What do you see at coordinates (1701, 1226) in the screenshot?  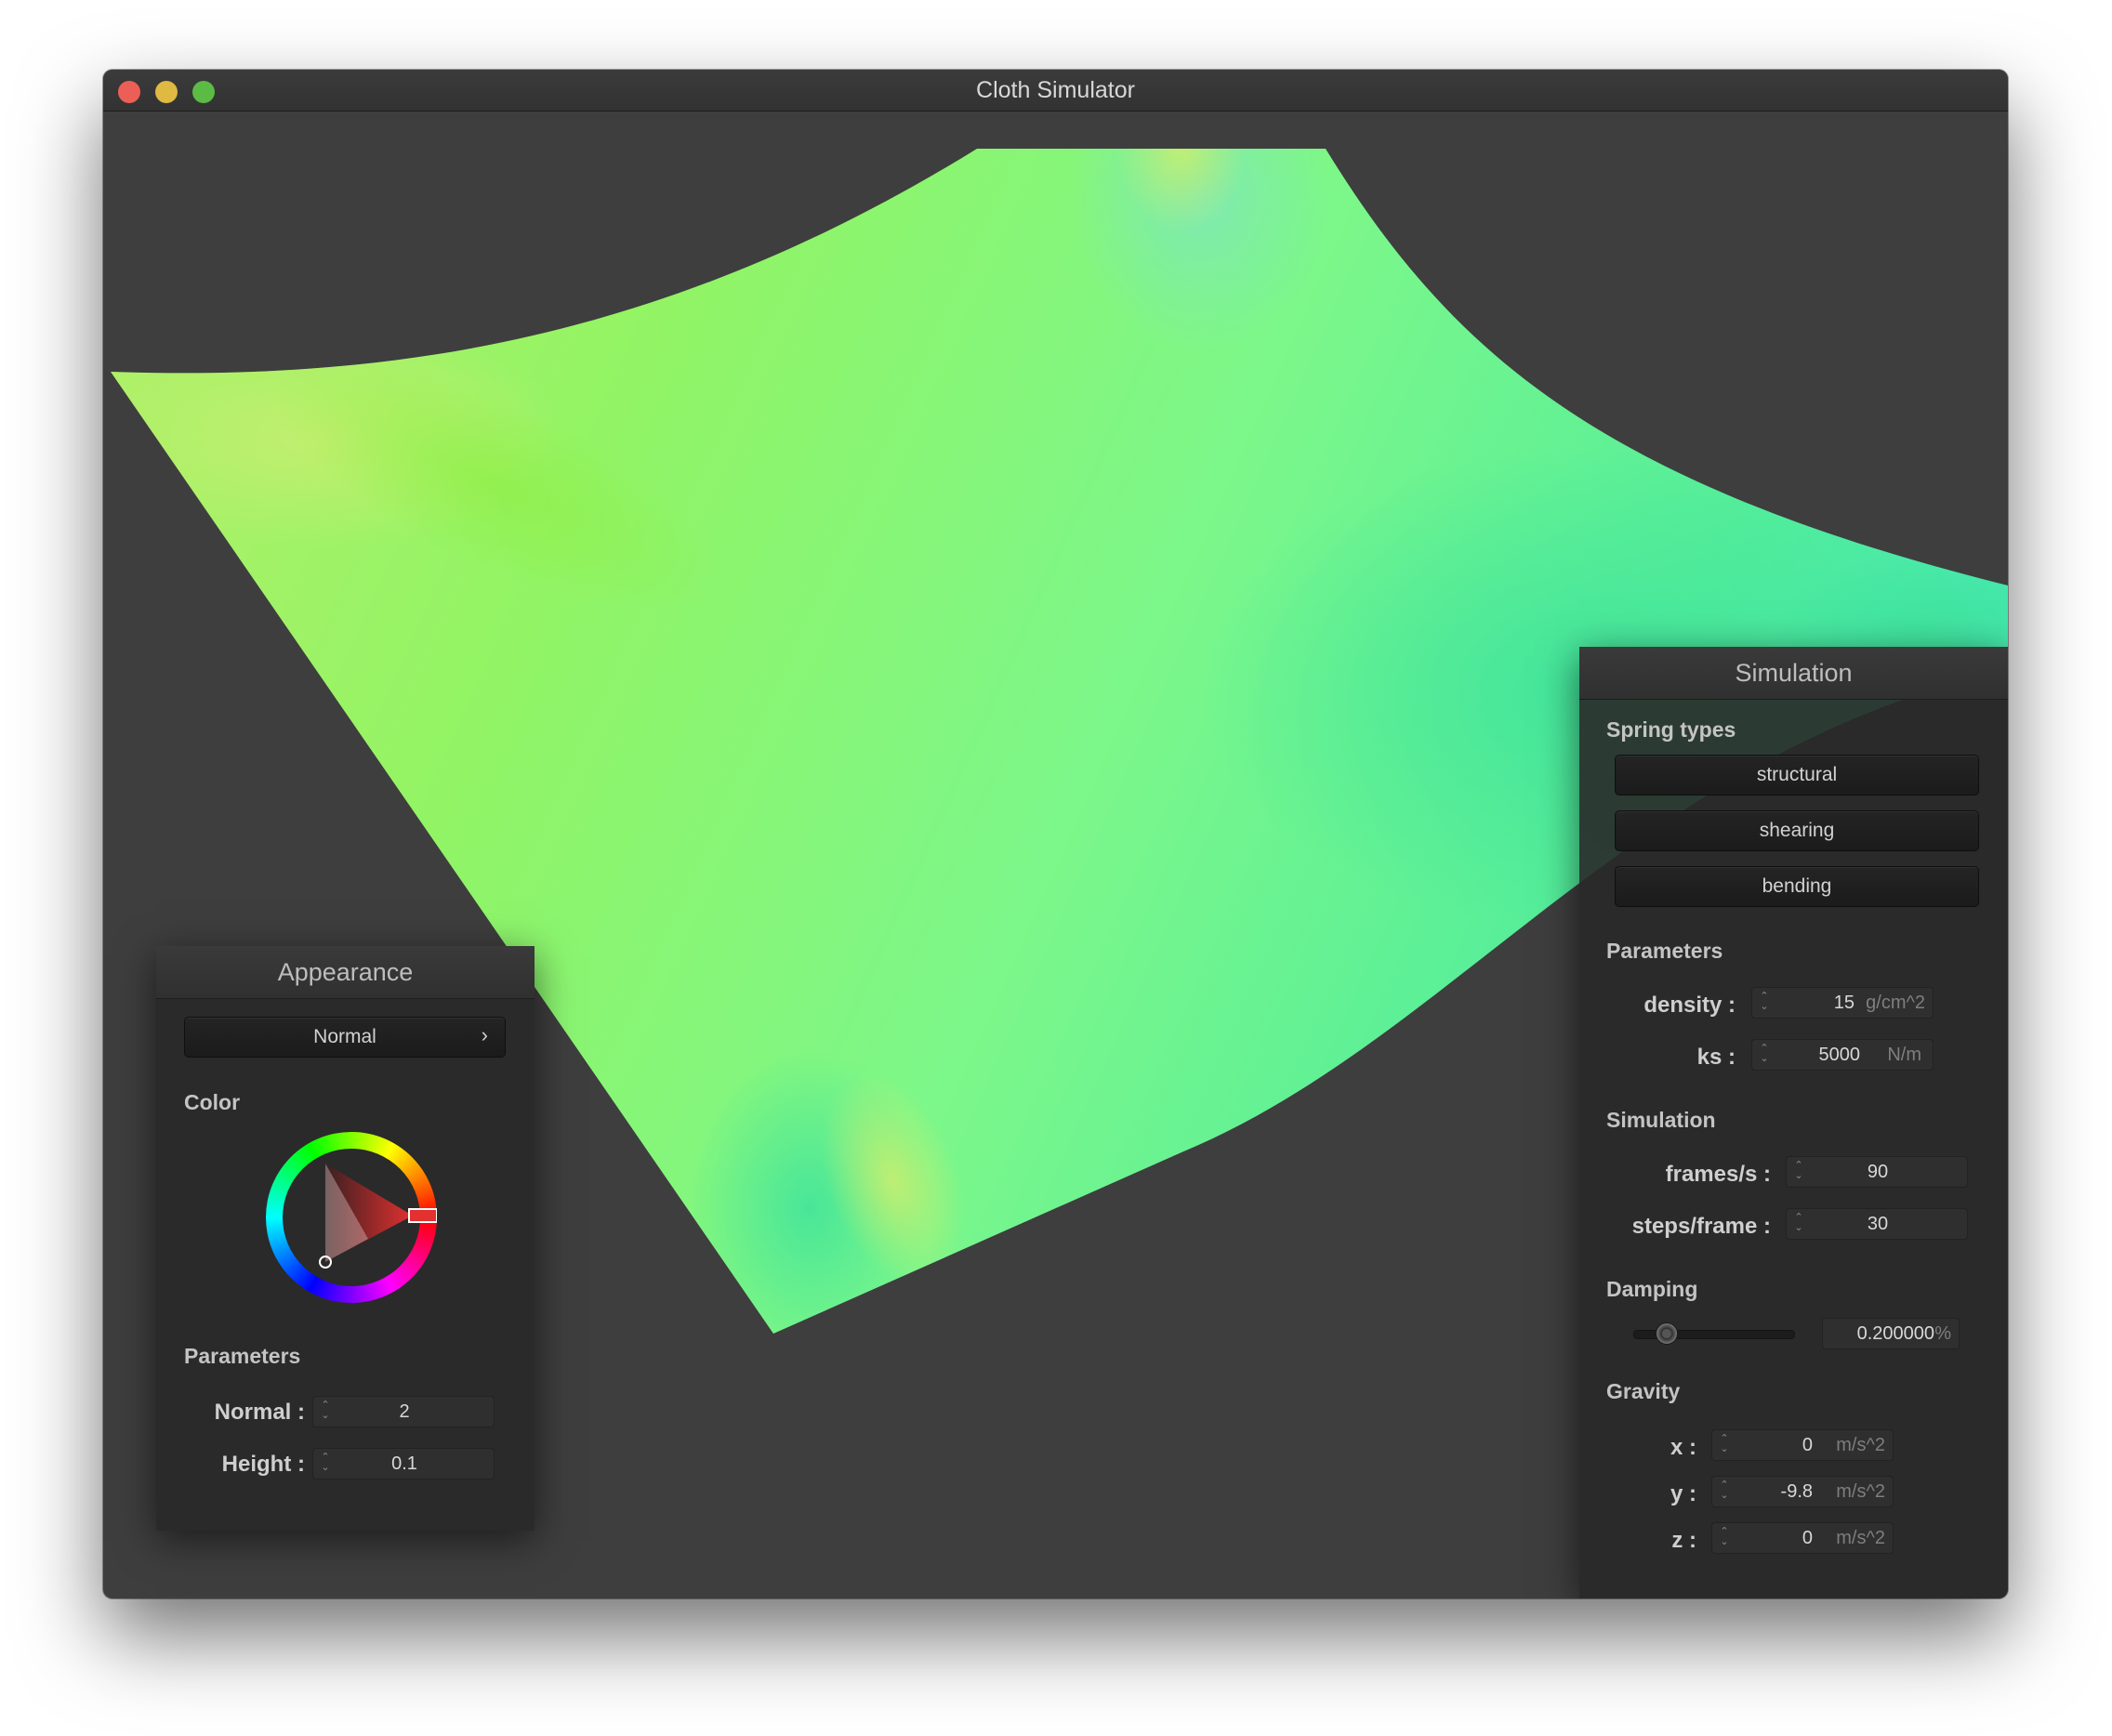 I see `steps-per-frame-label: steps/frame :` at bounding box center [1701, 1226].